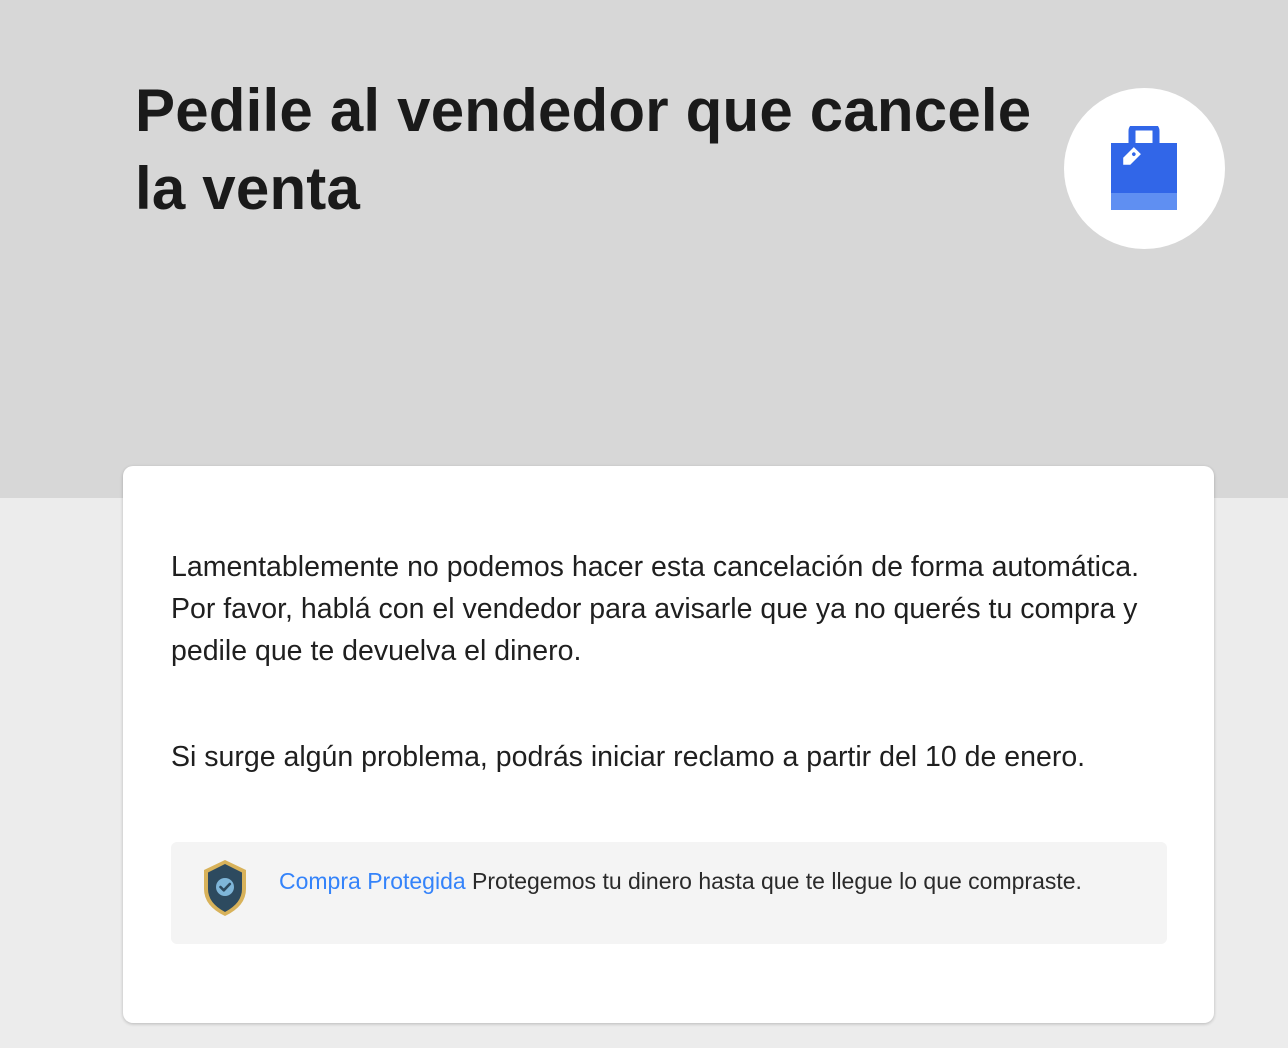 This screenshot has height=1048, width=1288. I want to click on icon-circle, so click(1144, 168).